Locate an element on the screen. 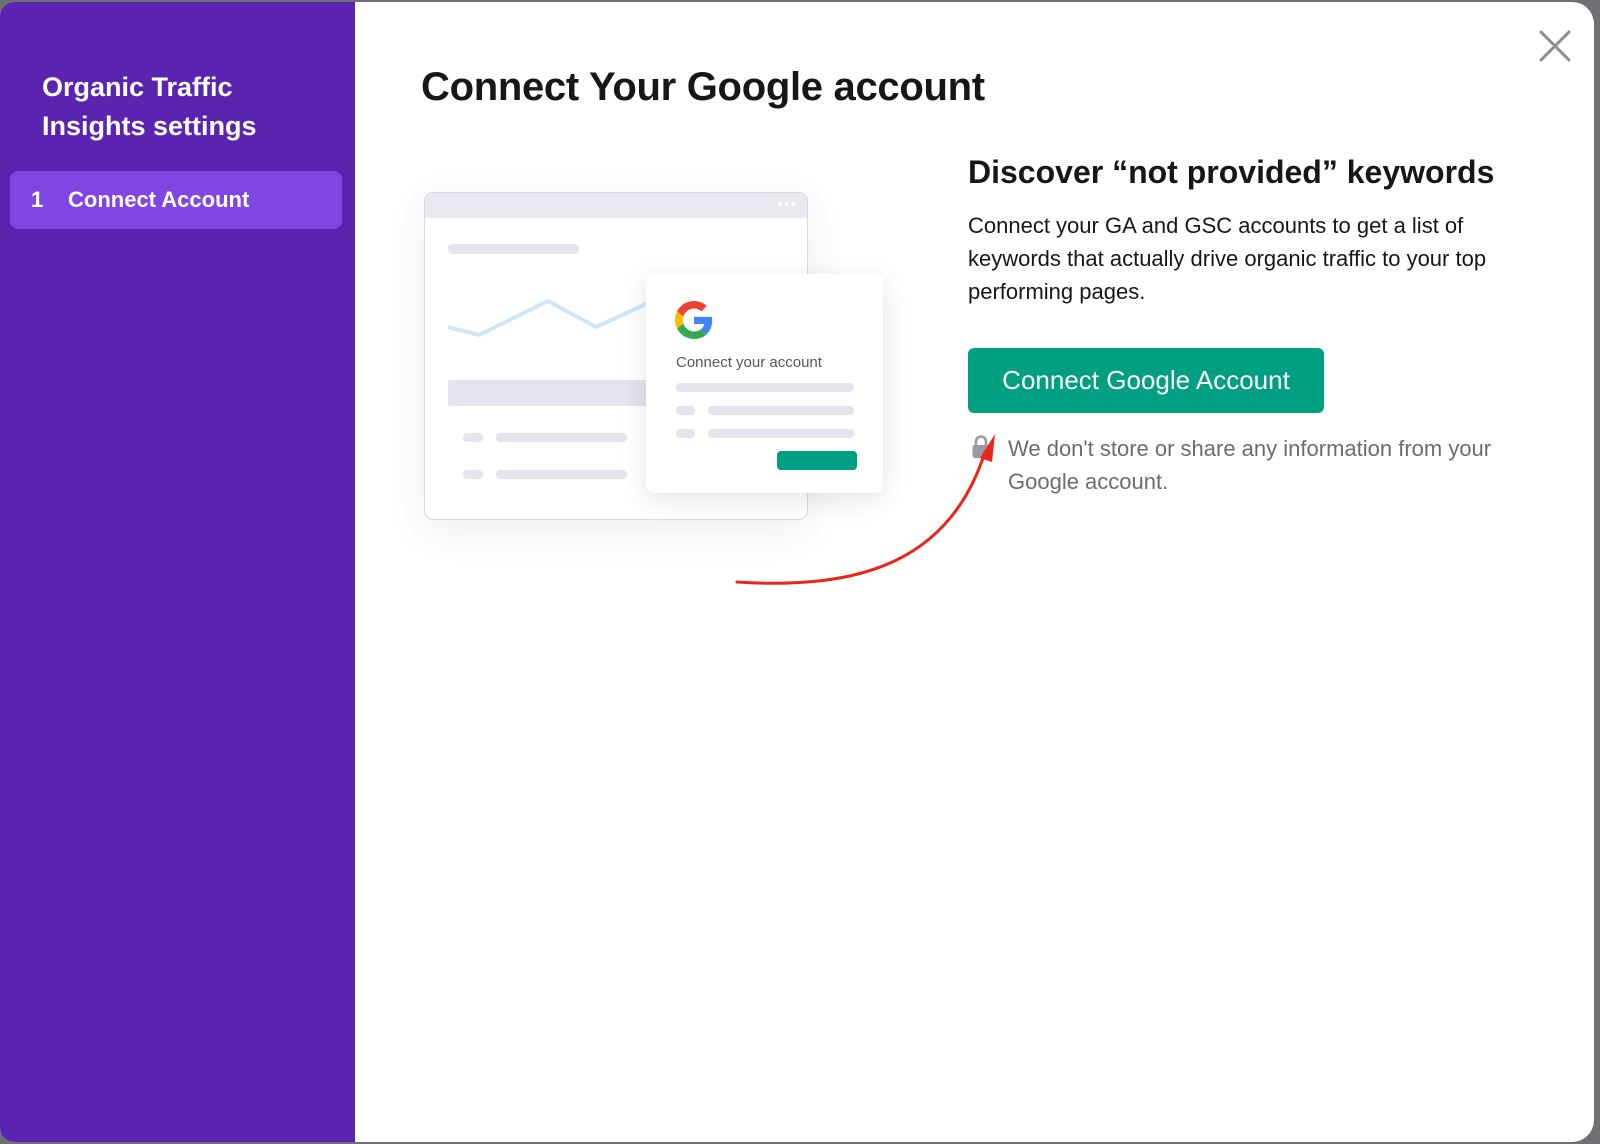 Image resolution: width=1600 pixels, height=1144 pixels. page-title: Connect Your Google account is located at coordinates (703, 87).